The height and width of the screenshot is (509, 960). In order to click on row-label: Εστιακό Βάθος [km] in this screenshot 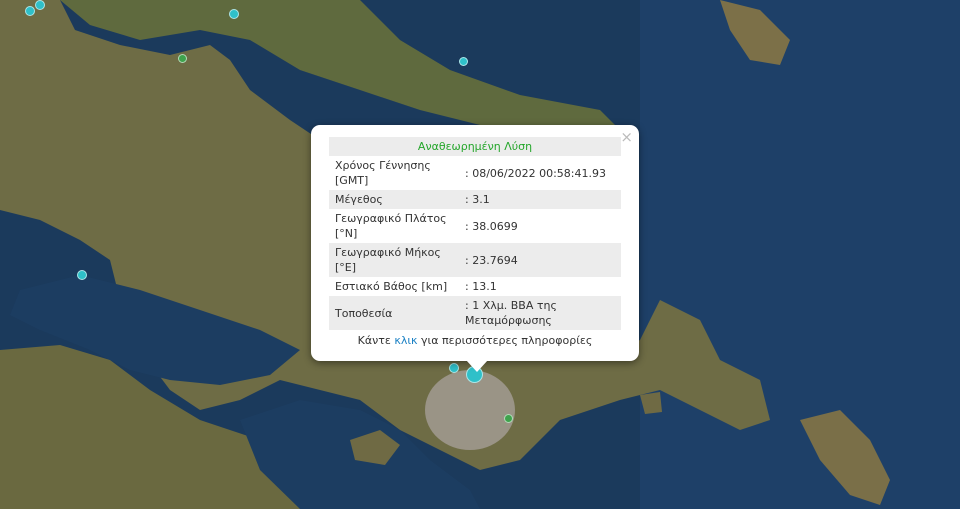, I will do `click(391, 286)`.